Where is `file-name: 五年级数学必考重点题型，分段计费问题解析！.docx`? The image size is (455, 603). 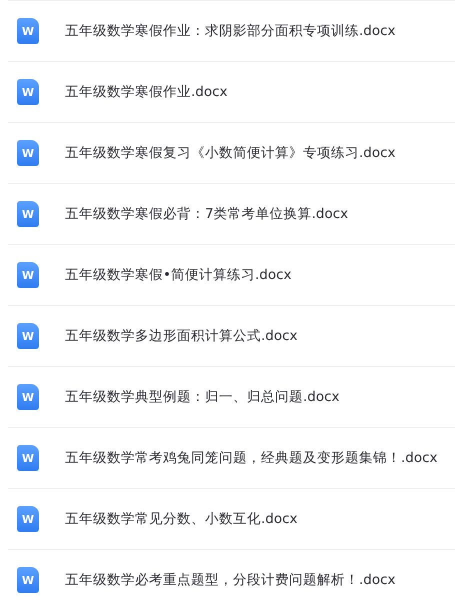 file-name: 五年级数学必考重点题型，分段计费问题解析！.docx is located at coordinates (230, 580).